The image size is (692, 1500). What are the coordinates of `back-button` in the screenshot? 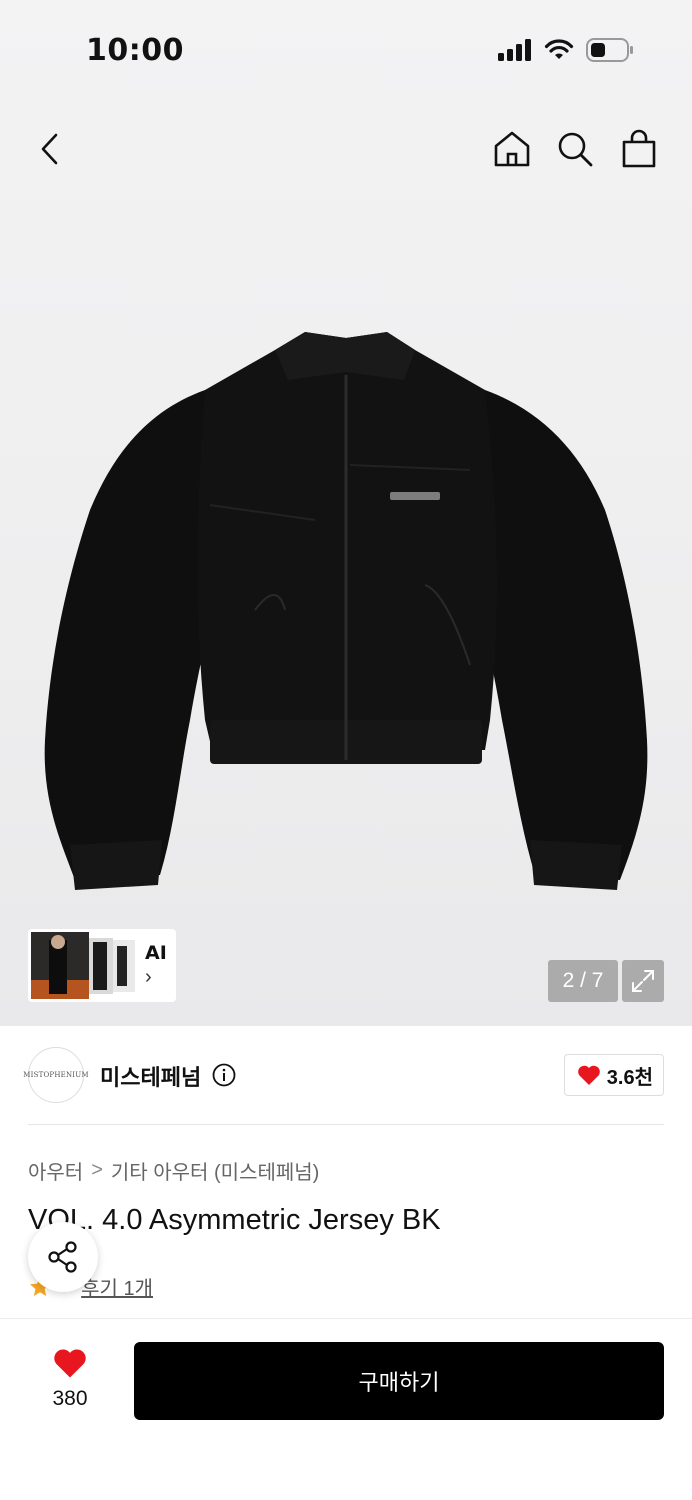 It's located at (50, 149).